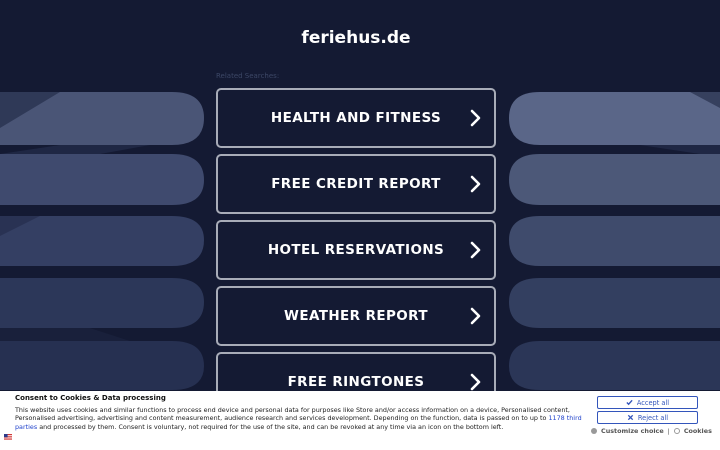 The image size is (720, 450). I want to click on check-icon, so click(629, 402).